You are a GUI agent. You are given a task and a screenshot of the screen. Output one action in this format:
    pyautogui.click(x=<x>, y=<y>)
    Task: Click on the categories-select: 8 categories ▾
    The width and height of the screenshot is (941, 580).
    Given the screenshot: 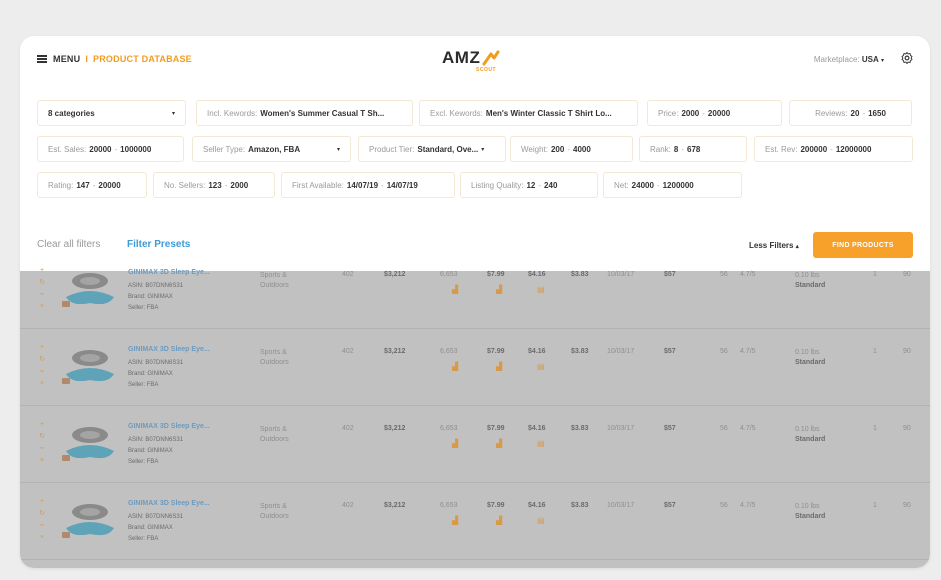 What is the action you would take?
    pyautogui.click(x=111, y=113)
    